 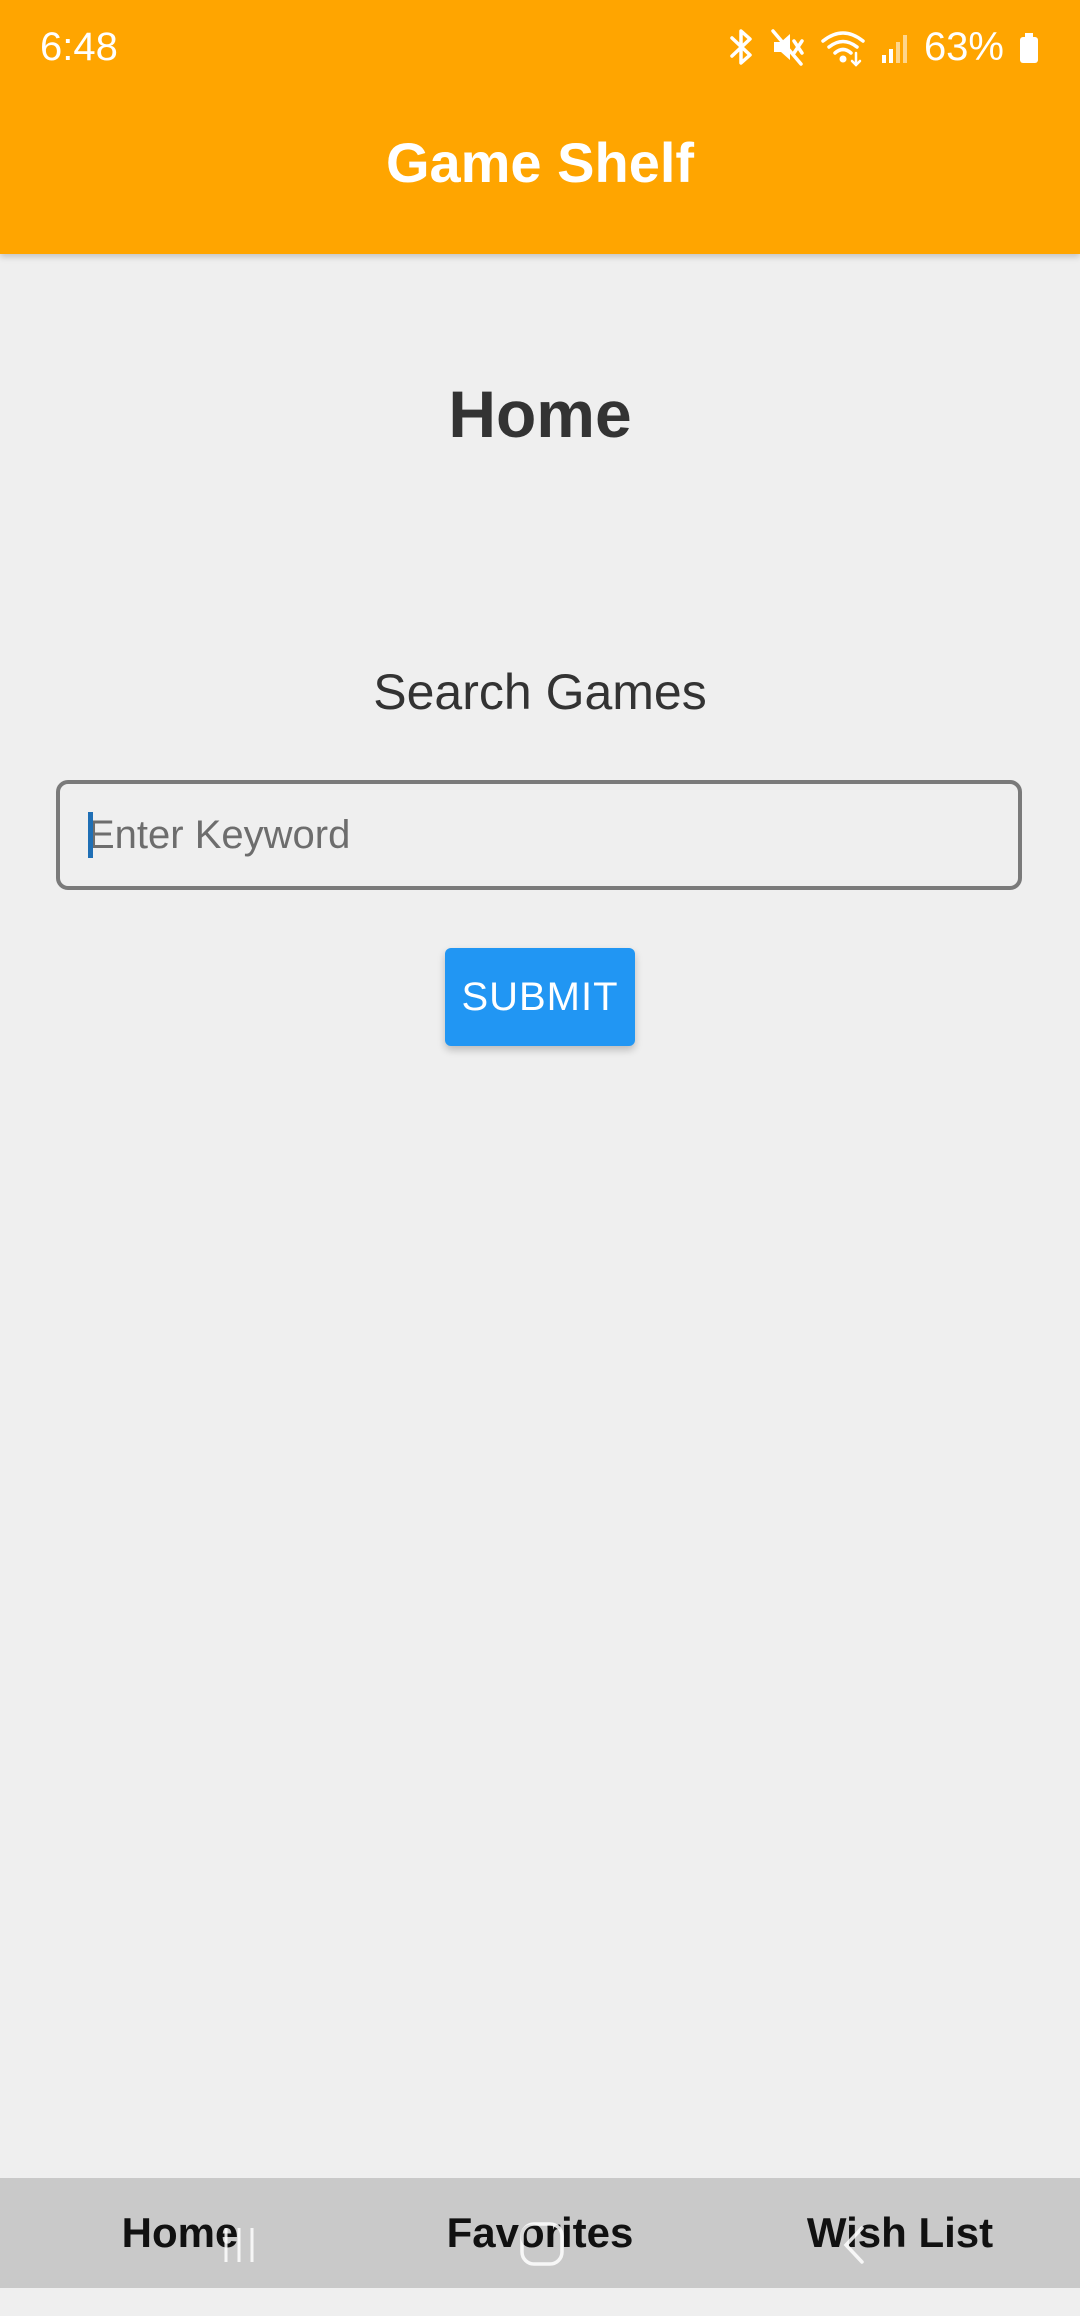 I want to click on mute-icon, so click(x=788, y=47).